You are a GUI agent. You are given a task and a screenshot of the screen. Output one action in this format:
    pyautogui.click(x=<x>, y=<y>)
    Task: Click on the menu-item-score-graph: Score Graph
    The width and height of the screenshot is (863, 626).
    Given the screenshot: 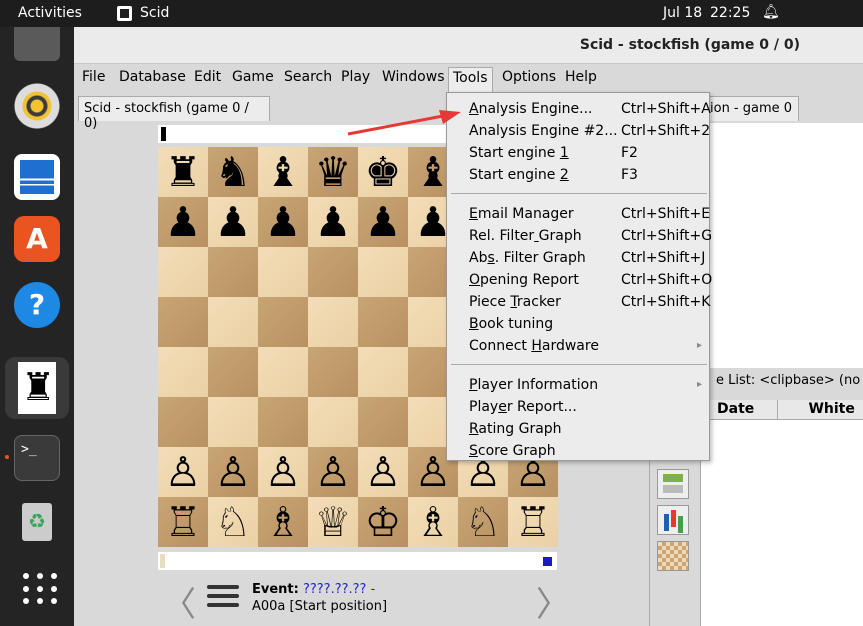 What is the action you would take?
    pyautogui.click(x=588, y=452)
    